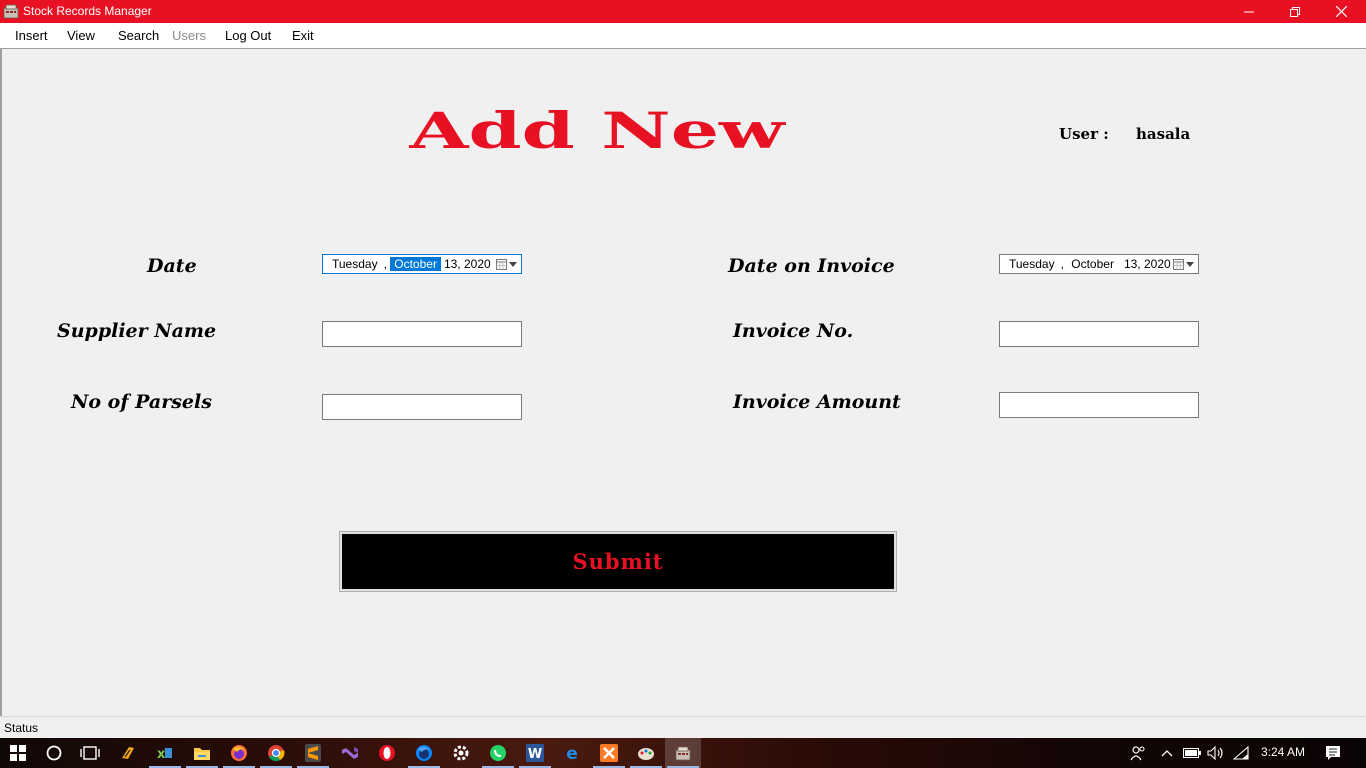 Image resolution: width=1366 pixels, height=768 pixels. I want to click on taskbar-sublime-text, so click(313, 753).